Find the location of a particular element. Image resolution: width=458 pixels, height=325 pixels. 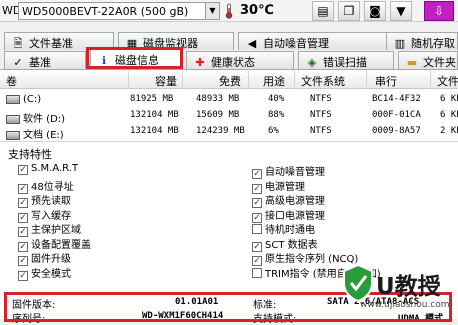

thermometer-icon is located at coordinates (229, 11).